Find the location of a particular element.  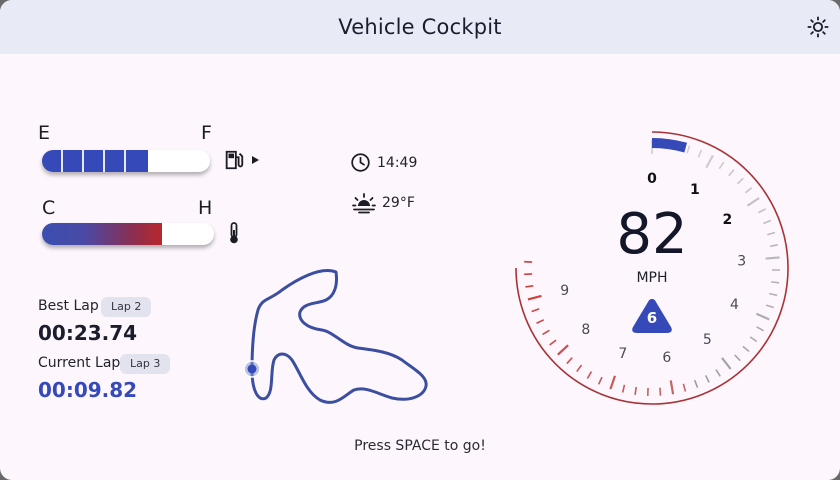

track-map is located at coordinates (335, 336).